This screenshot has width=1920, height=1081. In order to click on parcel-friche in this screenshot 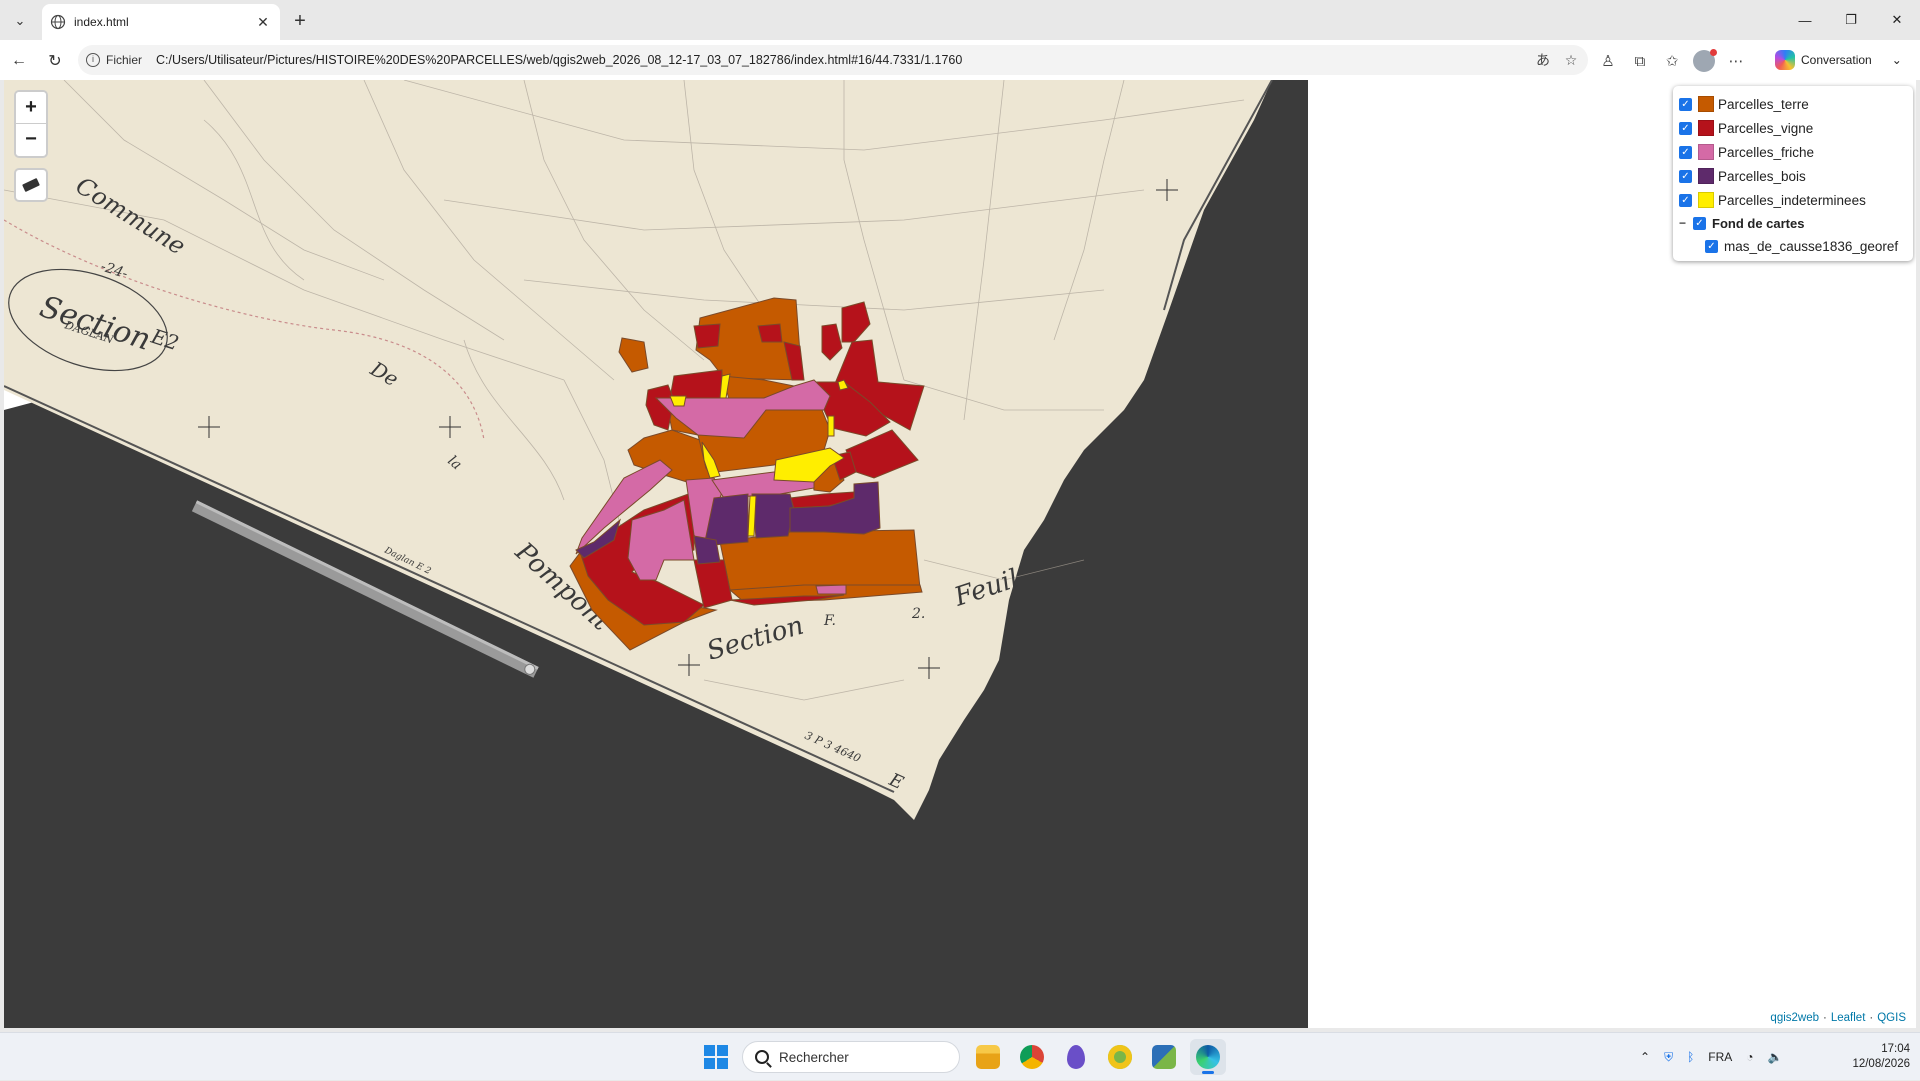, I will do `click(831, 589)`.